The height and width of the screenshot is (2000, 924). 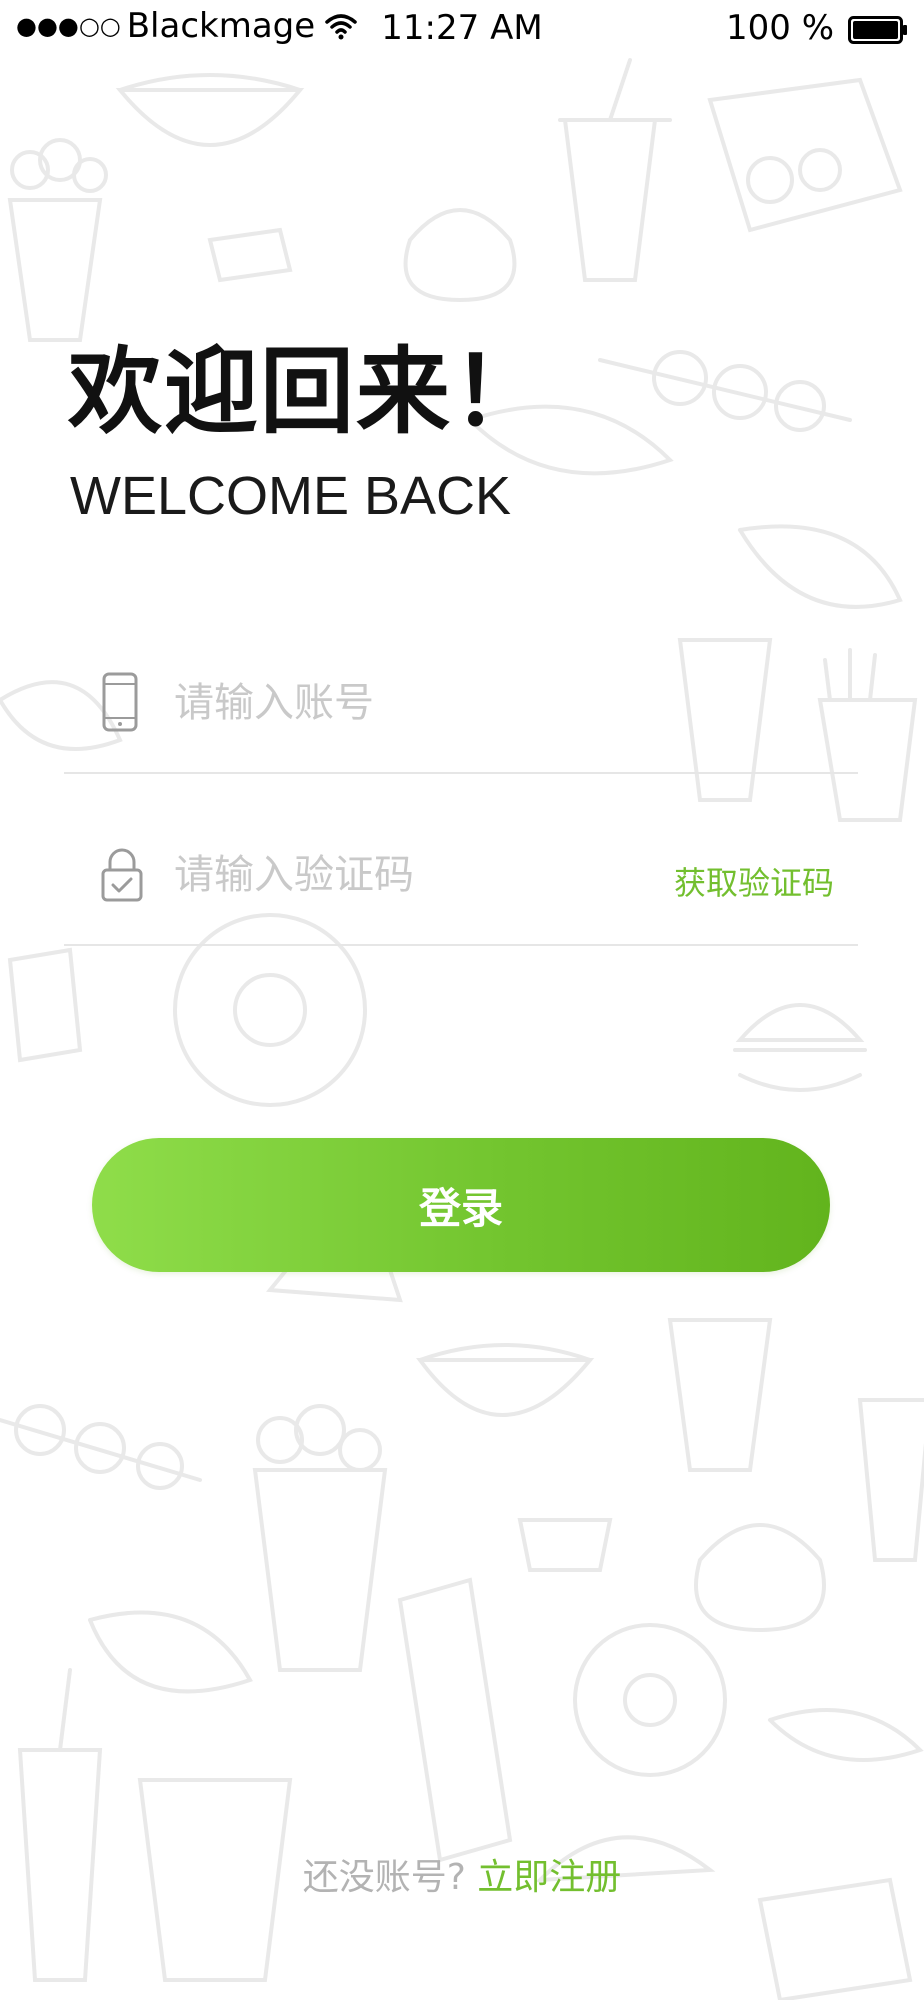 What do you see at coordinates (122, 875) in the screenshot?
I see `lock-icon` at bounding box center [122, 875].